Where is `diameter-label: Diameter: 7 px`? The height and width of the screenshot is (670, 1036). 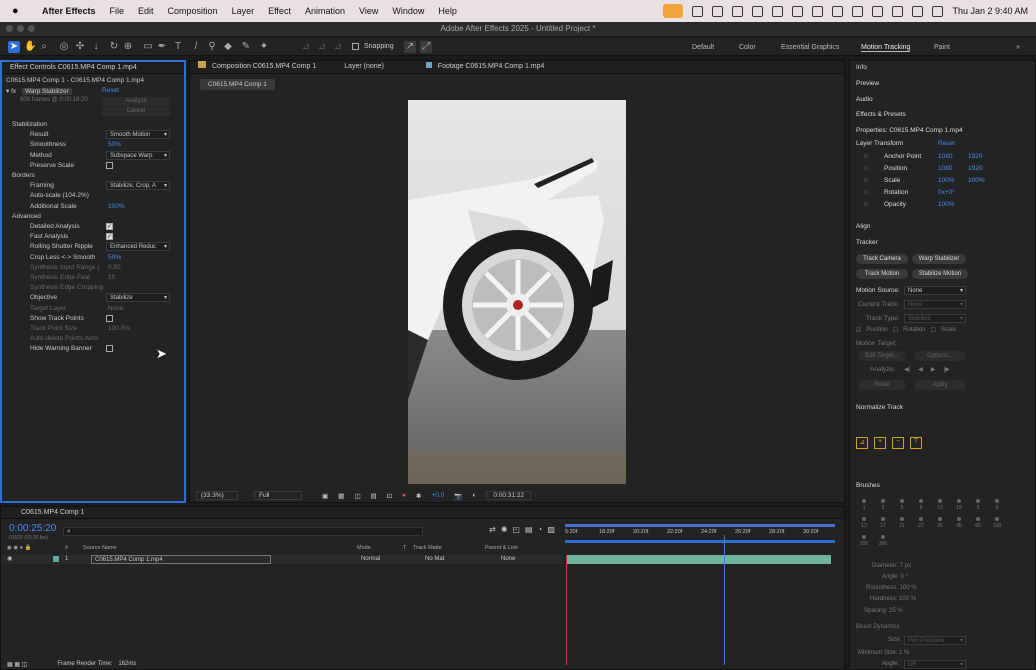
diameter-label: Diameter: 7 px is located at coordinates (891, 566).